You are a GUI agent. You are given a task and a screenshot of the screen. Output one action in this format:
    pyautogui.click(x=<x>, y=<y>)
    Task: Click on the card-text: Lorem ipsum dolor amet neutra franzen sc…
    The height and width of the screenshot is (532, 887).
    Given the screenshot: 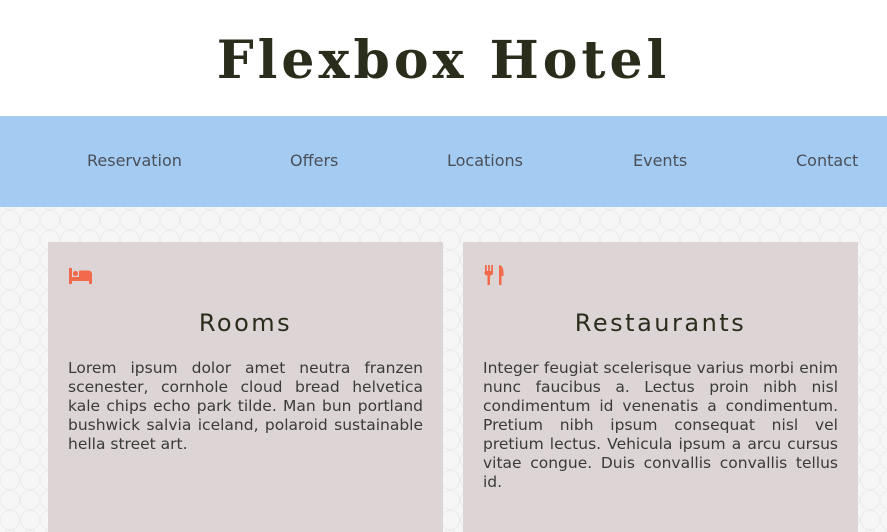 What is the action you would take?
    pyautogui.click(x=245, y=406)
    